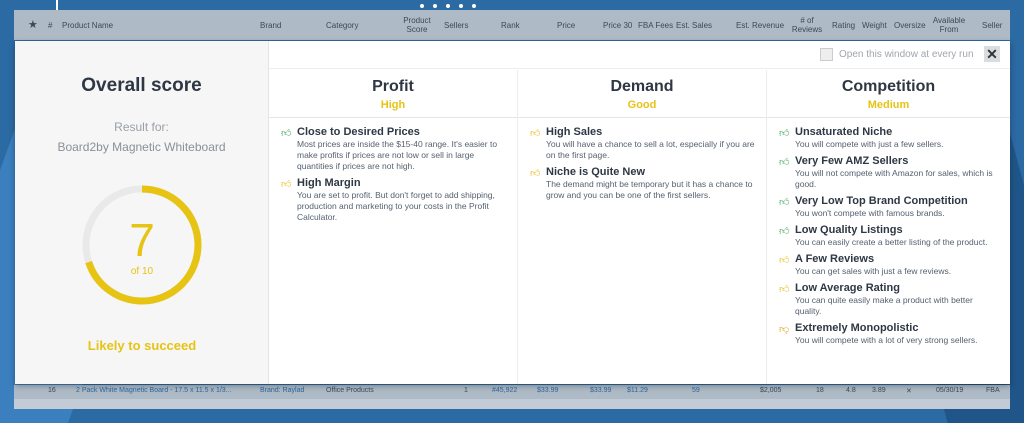 Image resolution: width=1024 pixels, height=423 pixels. What do you see at coordinates (888, 86) in the screenshot?
I see `competition-title: Competition` at bounding box center [888, 86].